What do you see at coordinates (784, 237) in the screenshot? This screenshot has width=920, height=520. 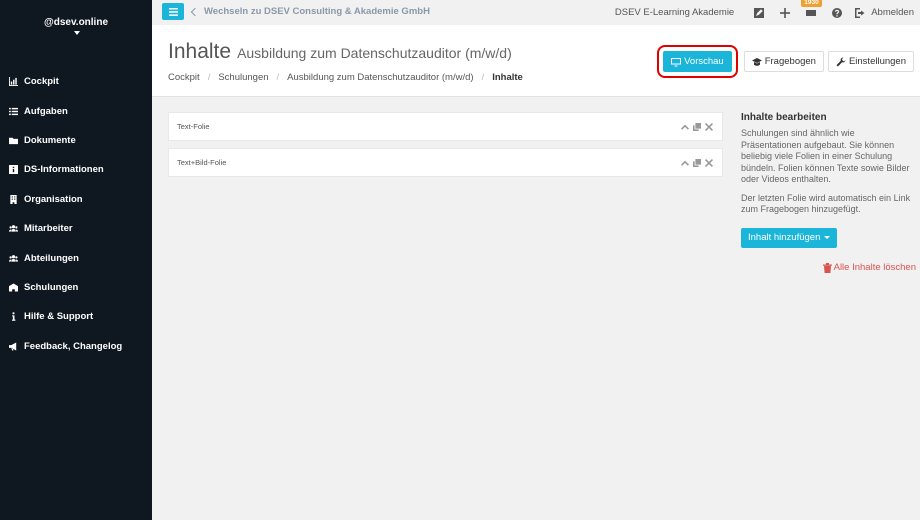 I see `add-content-label: Inhalt hinzufügen` at bounding box center [784, 237].